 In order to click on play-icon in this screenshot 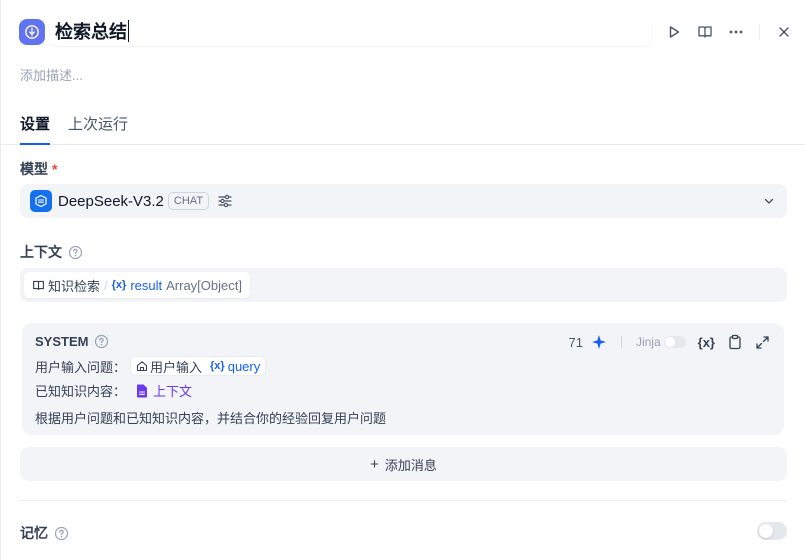, I will do `click(674, 32)`.